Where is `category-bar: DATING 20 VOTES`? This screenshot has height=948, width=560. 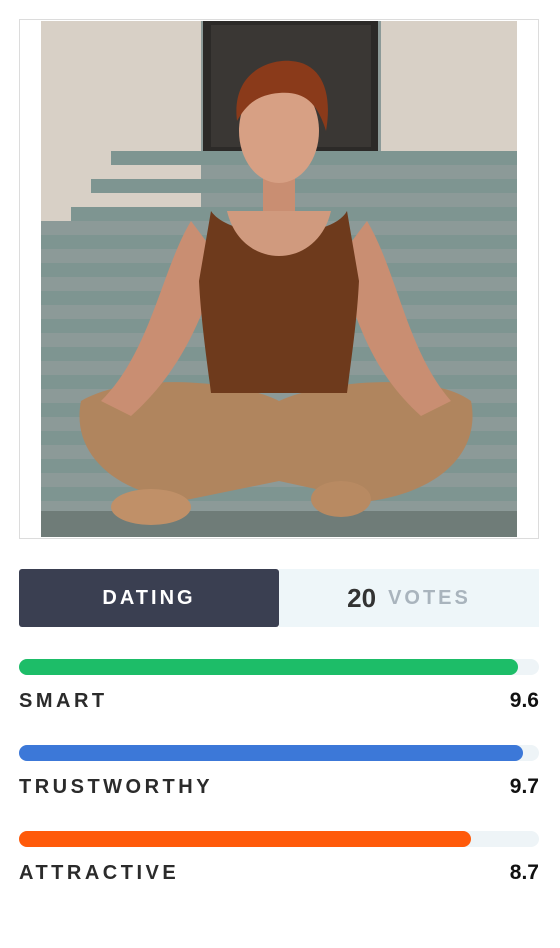 category-bar: DATING 20 VOTES is located at coordinates (279, 598).